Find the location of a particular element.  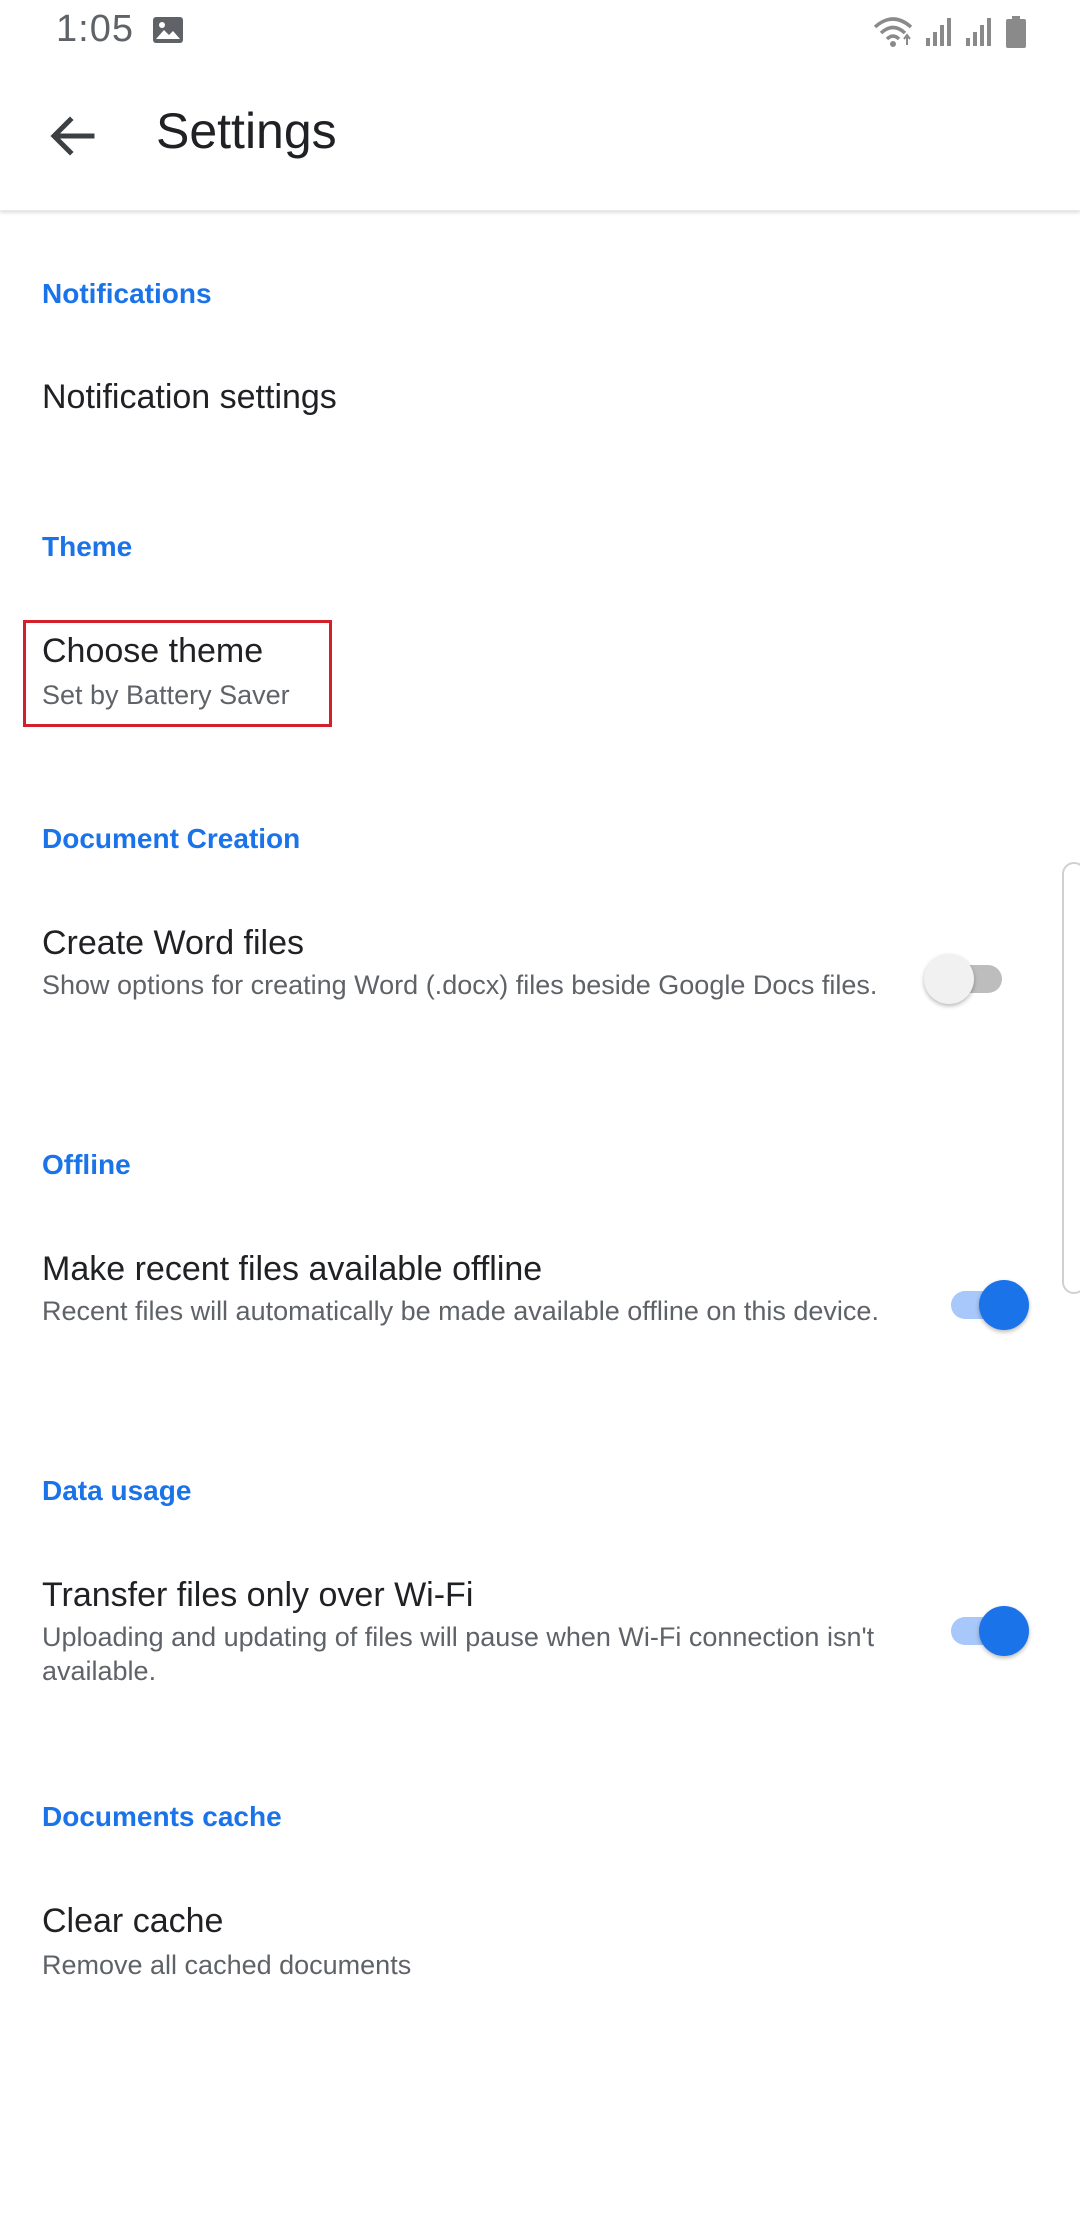

status-bar: 1:05 is located at coordinates (540, 33).